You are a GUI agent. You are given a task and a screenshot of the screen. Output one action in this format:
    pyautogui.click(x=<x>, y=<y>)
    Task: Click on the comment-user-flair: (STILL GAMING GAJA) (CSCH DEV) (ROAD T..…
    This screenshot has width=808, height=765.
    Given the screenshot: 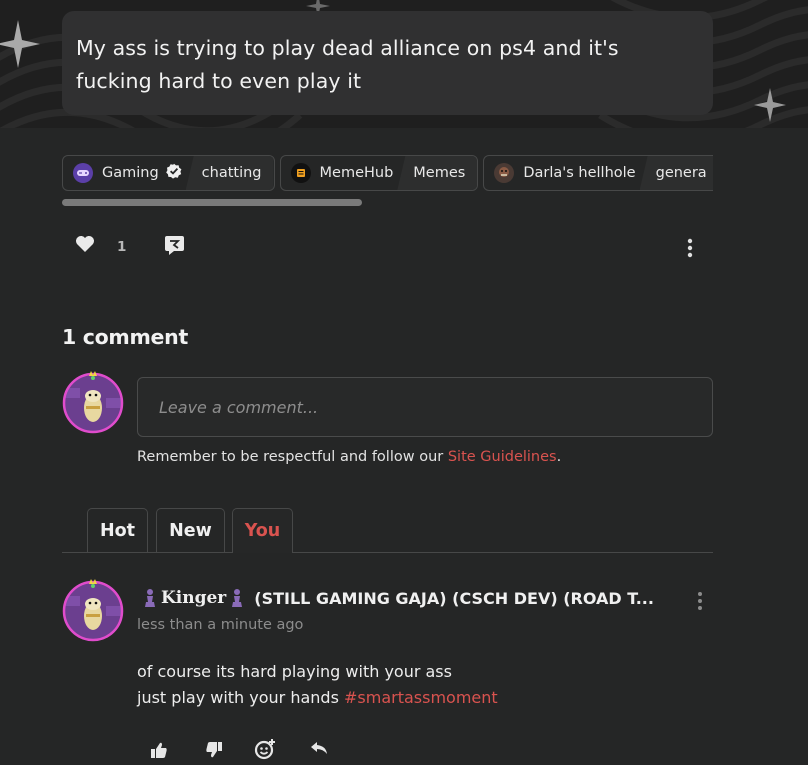 What is the action you would take?
    pyautogui.click(x=454, y=598)
    